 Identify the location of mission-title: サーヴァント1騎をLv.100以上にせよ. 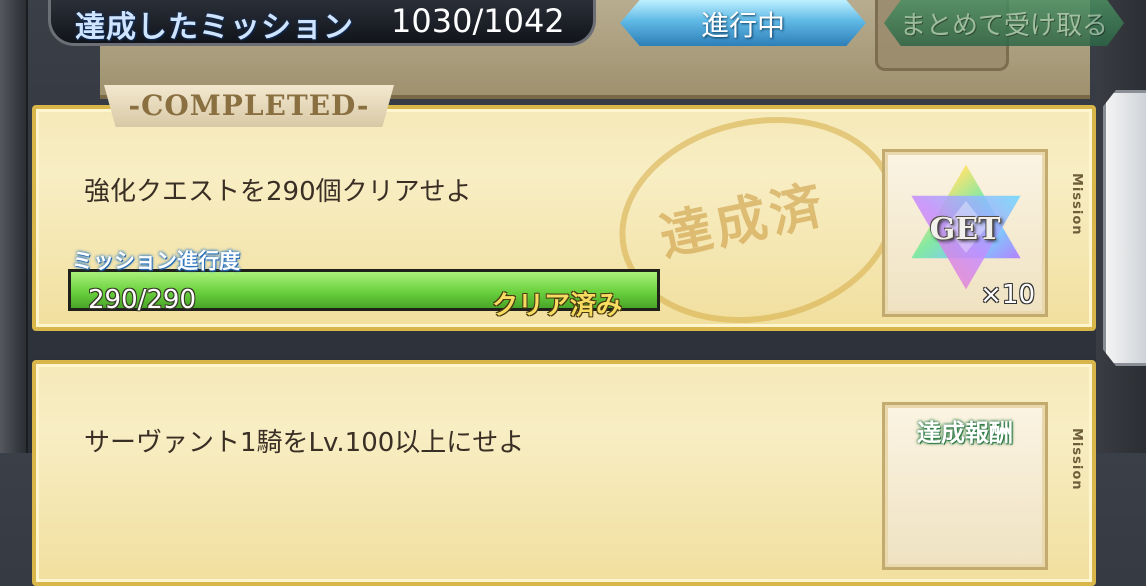
(304, 443).